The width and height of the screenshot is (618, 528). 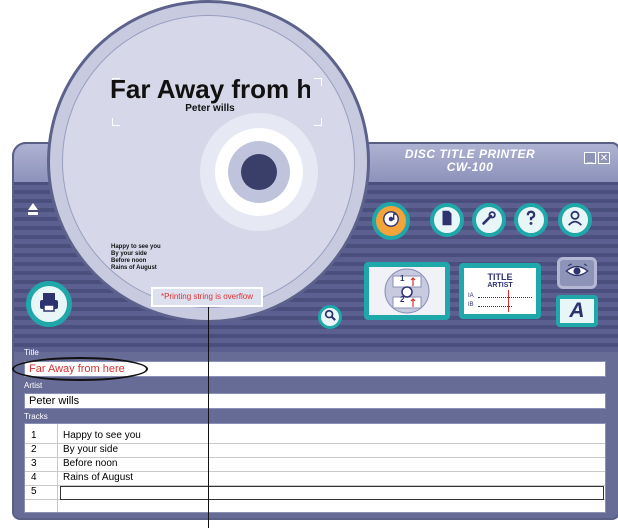 I want to click on title-label: Title, so click(x=31, y=352).